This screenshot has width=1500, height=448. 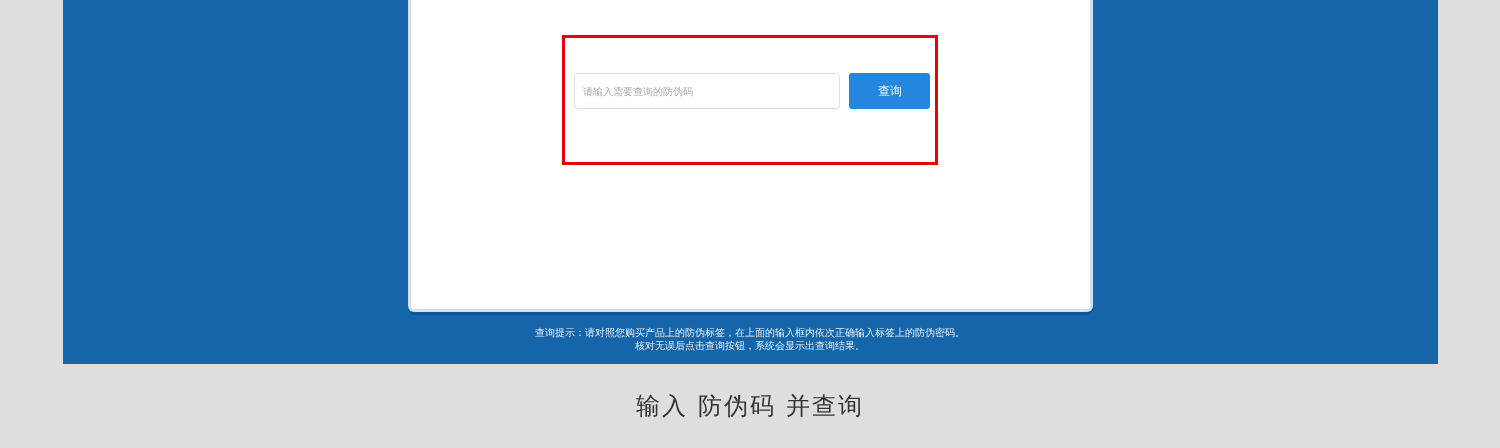 What do you see at coordinates (889, 91) in the screenshot?
I see `query-button: 查询` at bounding box center [889, 91].